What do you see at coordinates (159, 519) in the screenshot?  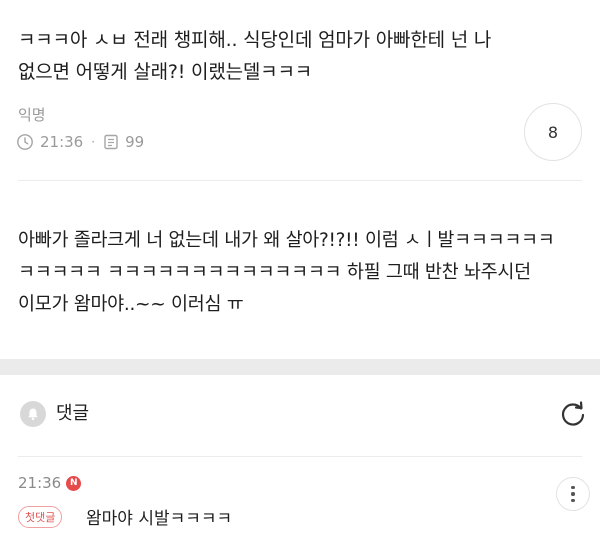 I see `comment-text: 왐마야 시발ㅋㅋㅋㅋ` at bounding box center [159, 519].